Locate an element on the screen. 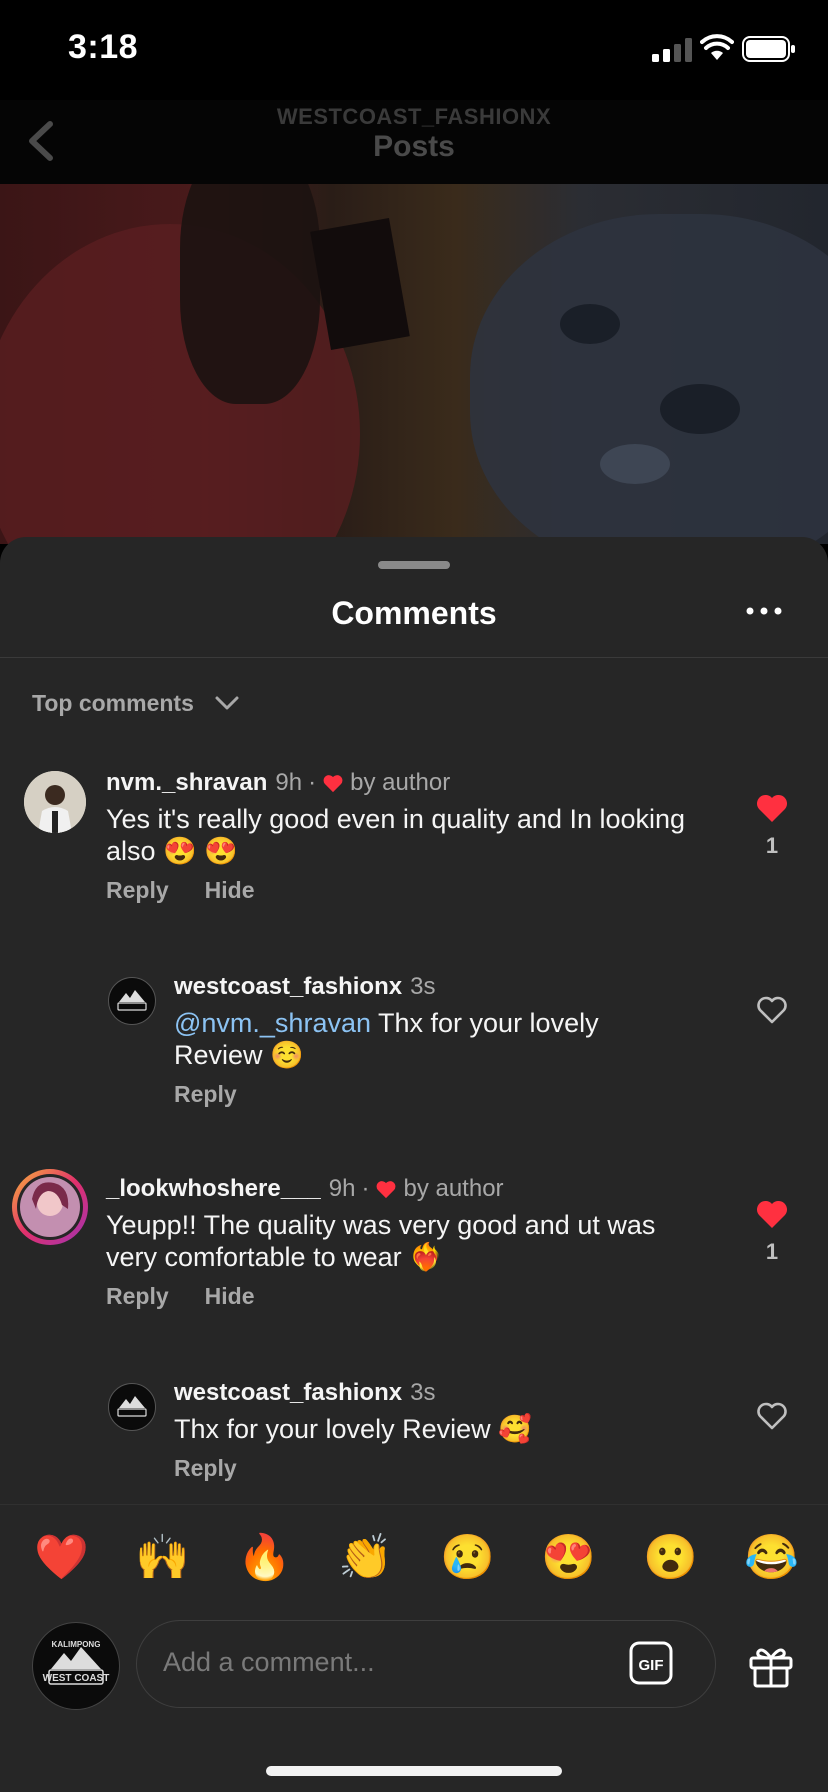 This screenshot has height=1792, width=828. comment-text: Thx for your lovely Review 🥰 is located at coordinates (353, 1429).